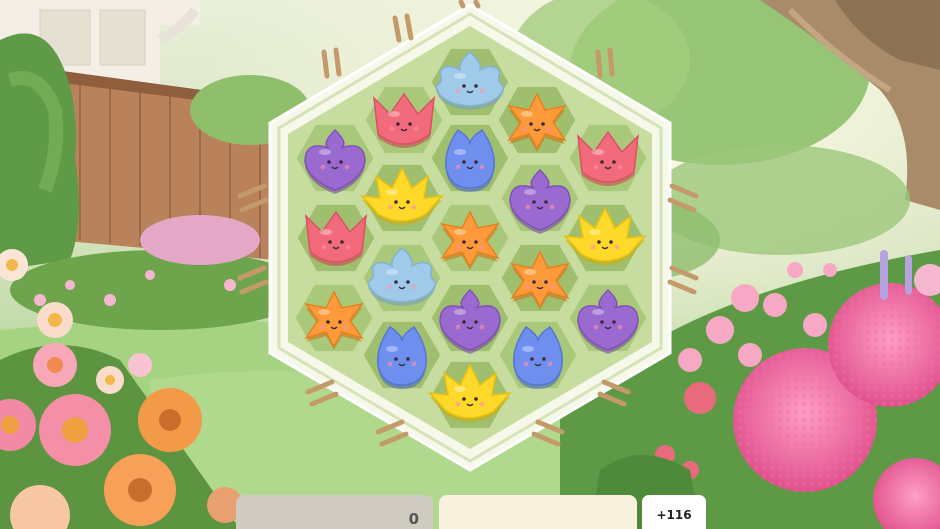 The height and width of the screenshot is (529, 940). Describe the element at coordinates (674, 515) in the screenshot. I see `score-text: +116` at that location.